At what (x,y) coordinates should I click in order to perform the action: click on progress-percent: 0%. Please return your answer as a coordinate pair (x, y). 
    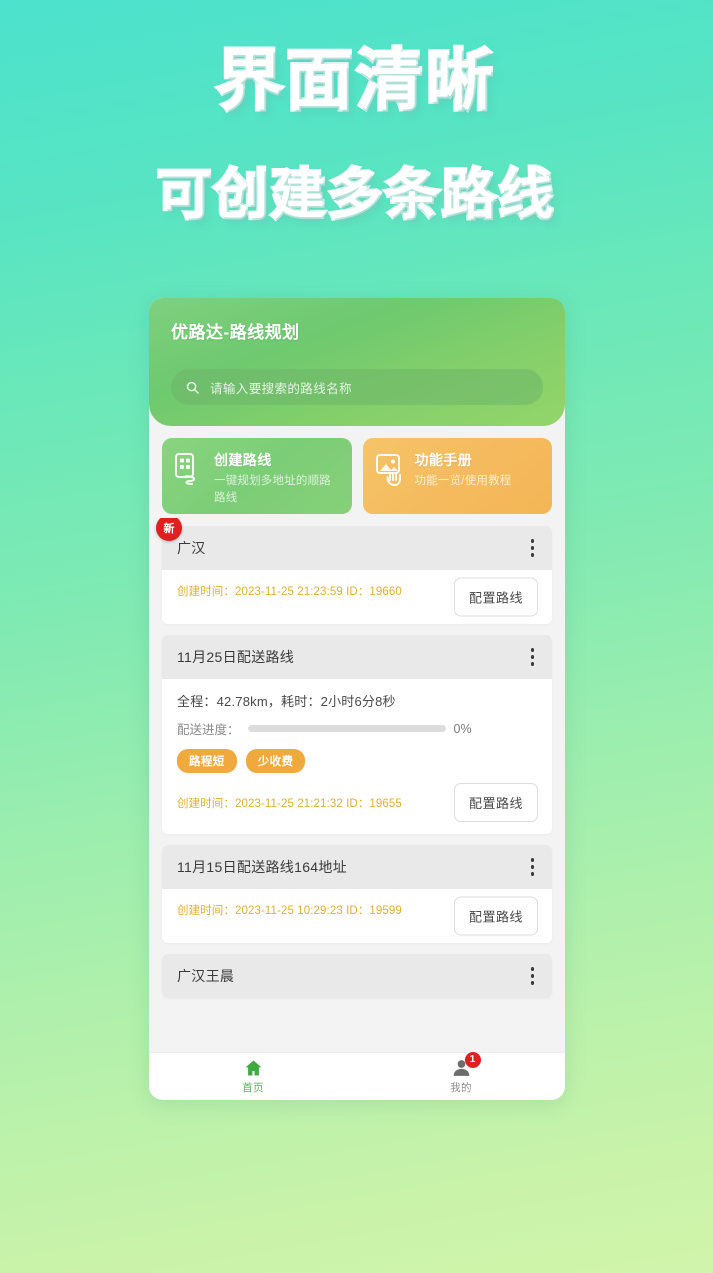
    Looking at the image, I should click on (462, 728).